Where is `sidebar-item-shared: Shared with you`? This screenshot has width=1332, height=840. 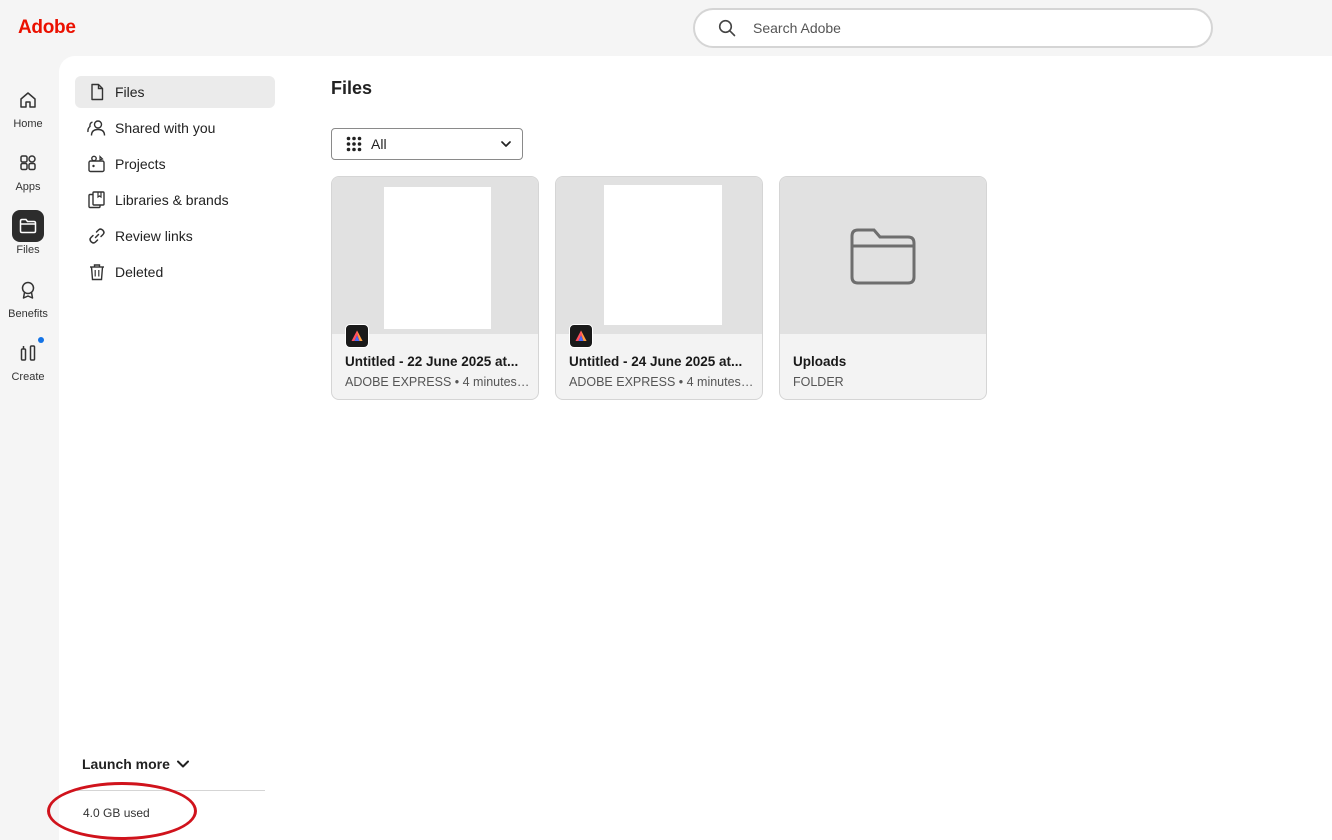 sidebar-item-shared: Shared with you is located at coordinates (175, 128).